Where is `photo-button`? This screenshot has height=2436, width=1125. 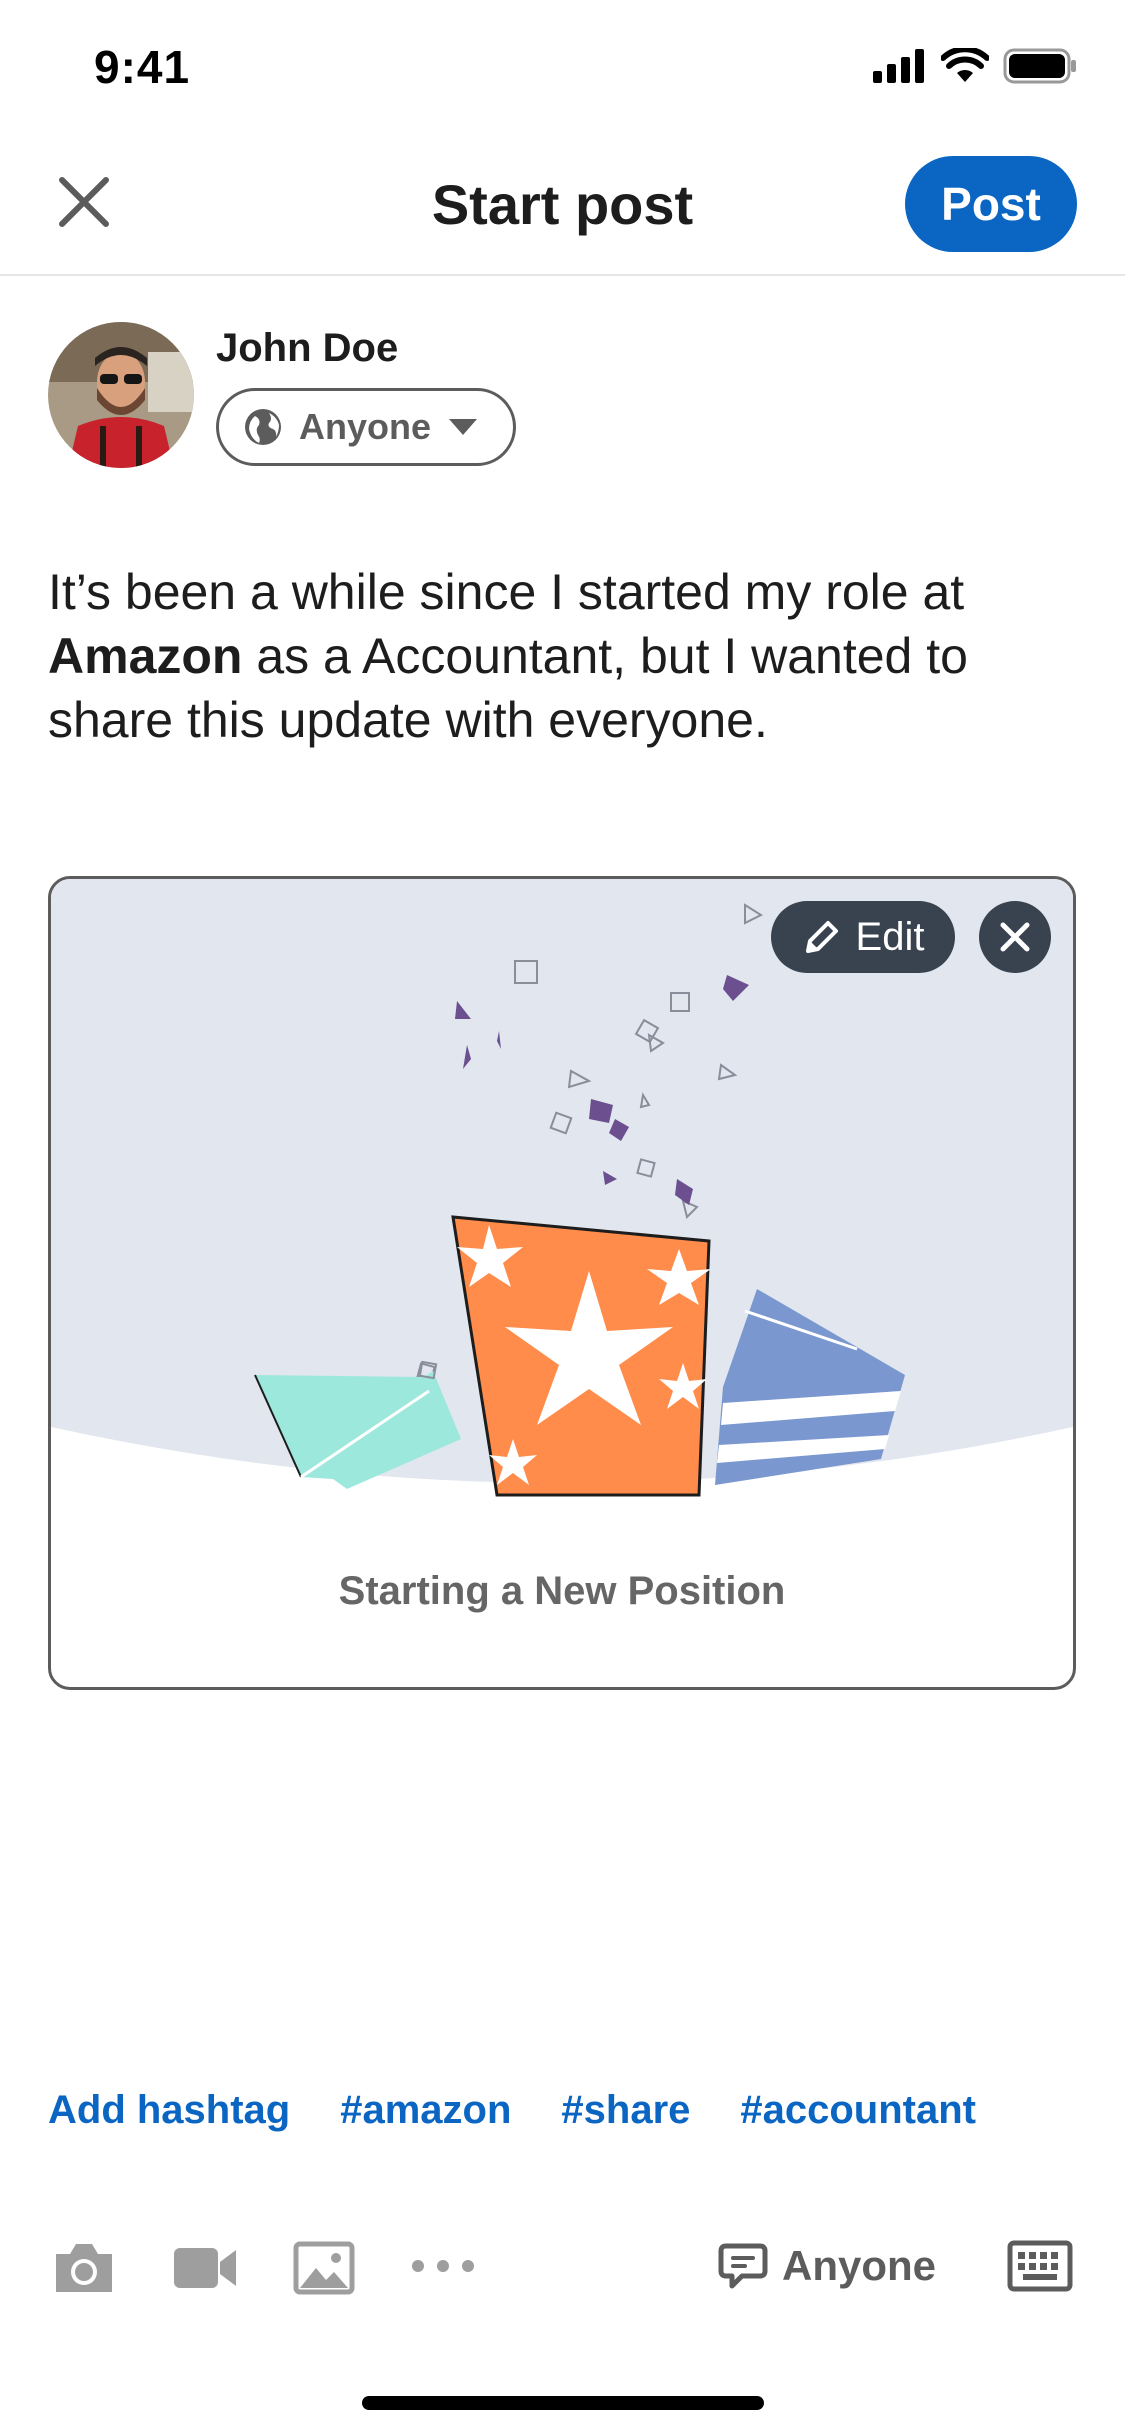
photo-button is located at coordinates (324, 2270).